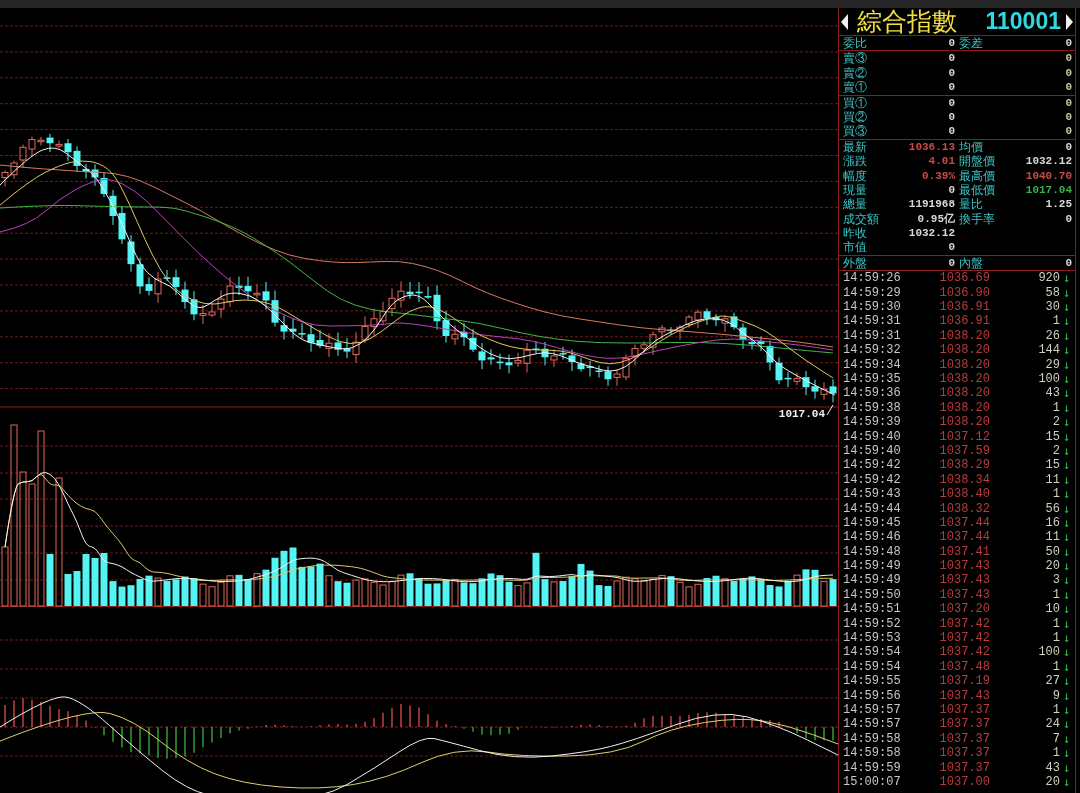  I want to click on trade-price: 1037.42, so click(964, 652).